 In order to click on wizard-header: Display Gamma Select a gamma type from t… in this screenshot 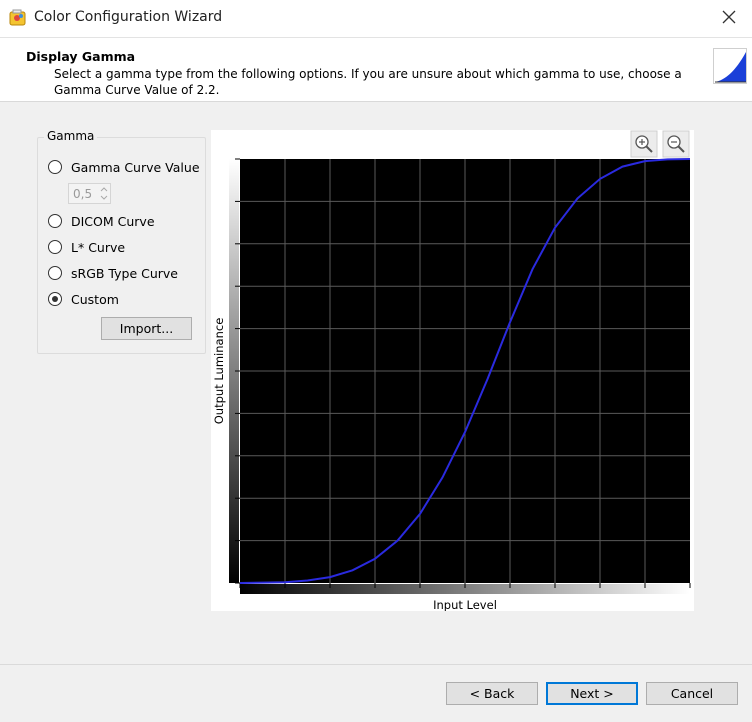, I will do `click(376, 70)`.